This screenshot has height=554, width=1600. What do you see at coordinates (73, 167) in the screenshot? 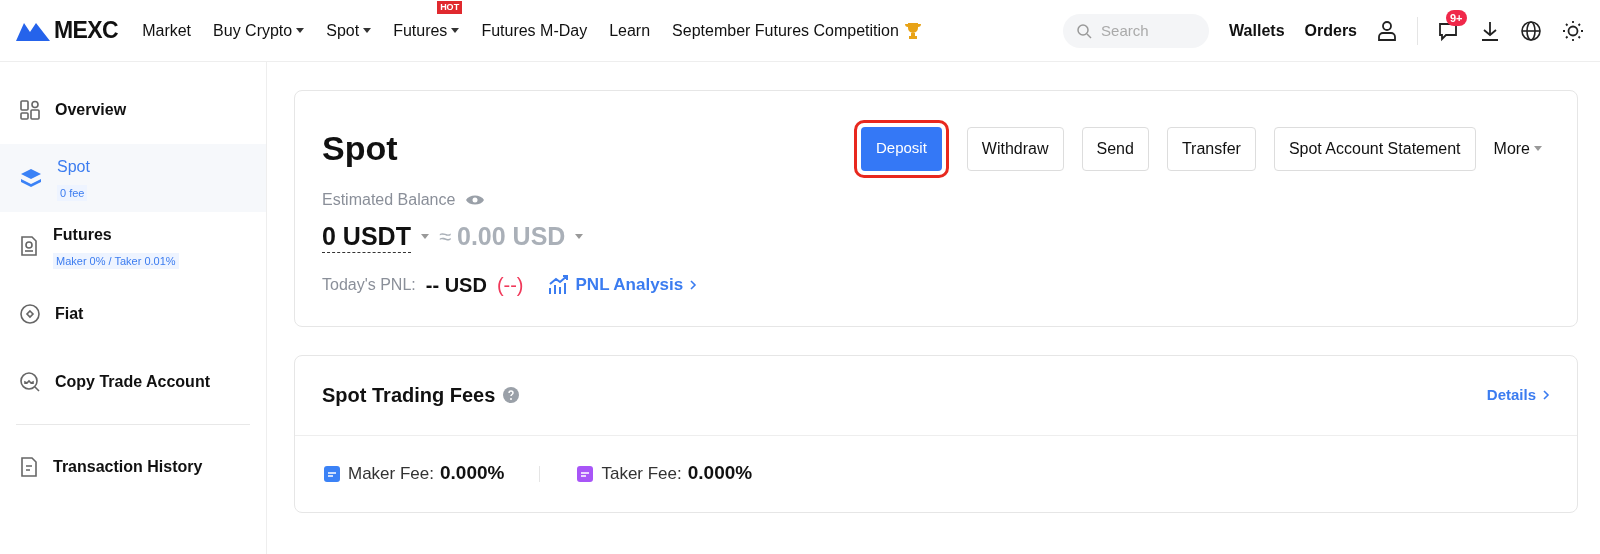
I see `sidebar-label: Spot` at bounding box center [73, 167].